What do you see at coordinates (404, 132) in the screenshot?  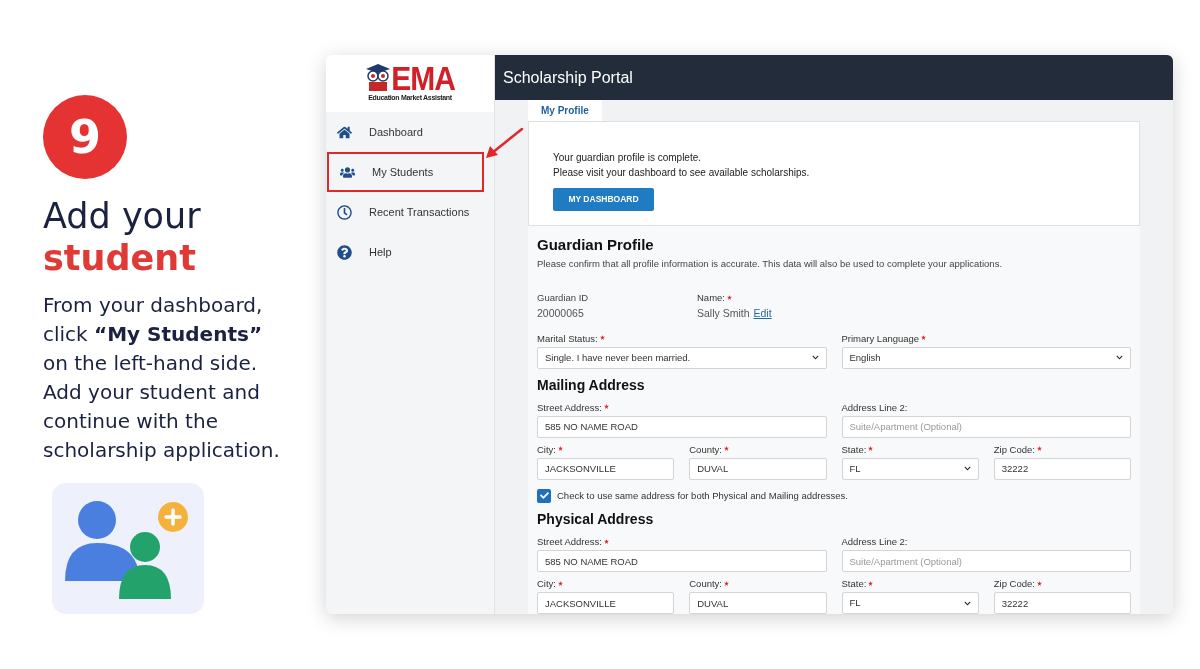 I see `sidebar-item: Dashboard` at bounding box center [404, 132].